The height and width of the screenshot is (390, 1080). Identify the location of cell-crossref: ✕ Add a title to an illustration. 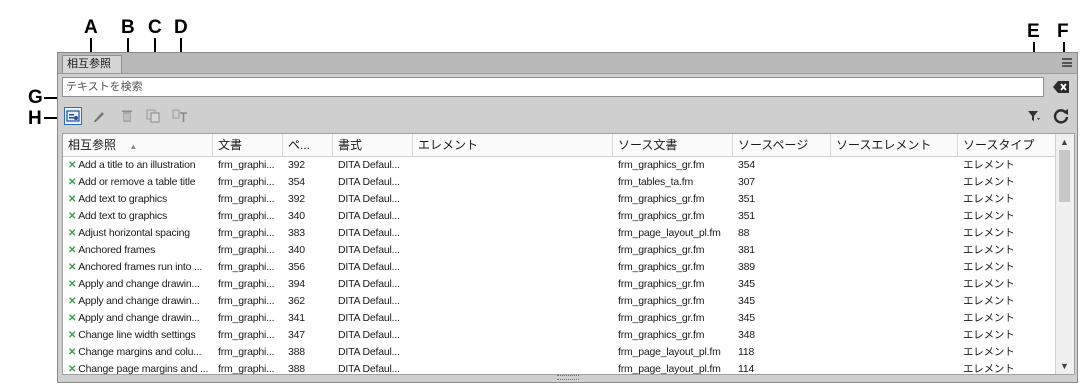
(138, 165).